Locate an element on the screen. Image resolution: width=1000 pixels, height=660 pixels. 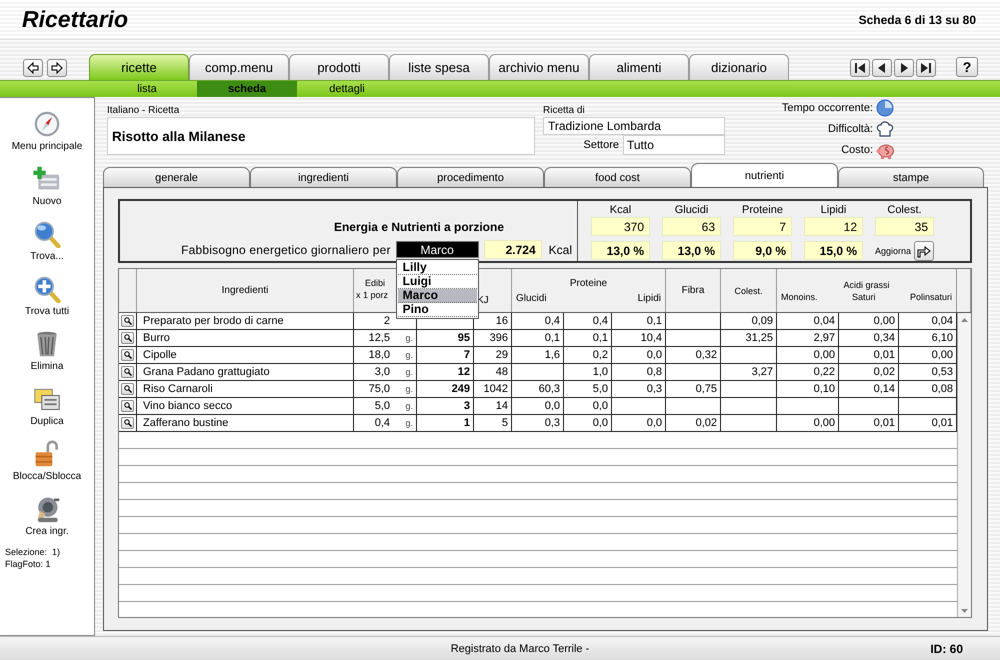
person-select: Marco is located at coordinates (437, 249).